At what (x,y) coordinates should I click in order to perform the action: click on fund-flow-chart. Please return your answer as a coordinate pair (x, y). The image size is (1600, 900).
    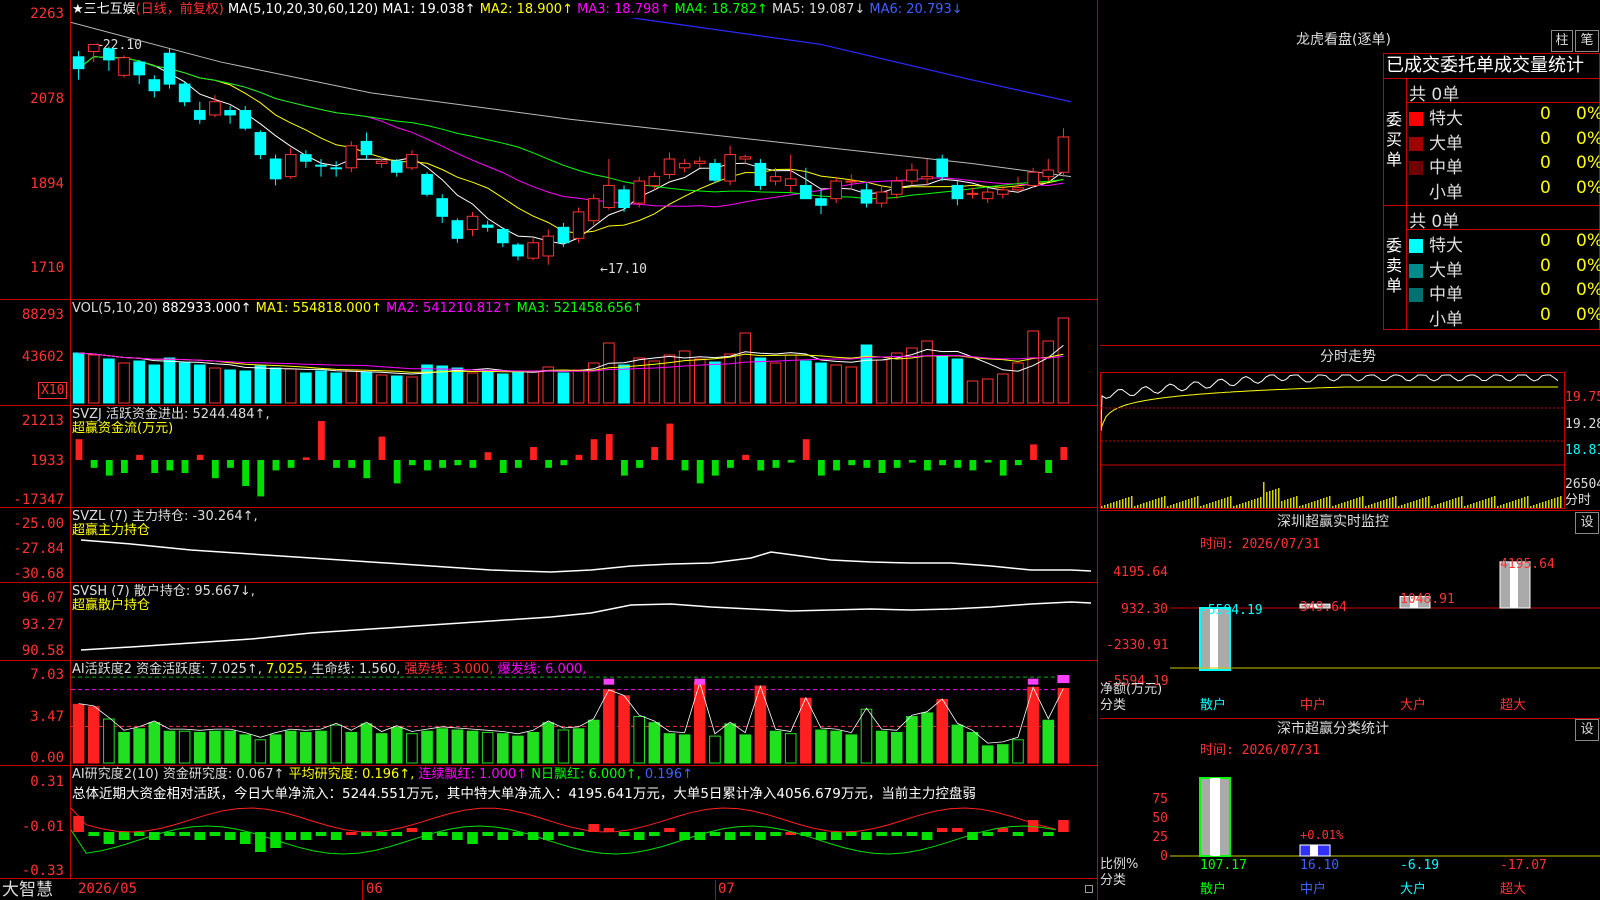
    Looking at the image, I should click on (584, 462).